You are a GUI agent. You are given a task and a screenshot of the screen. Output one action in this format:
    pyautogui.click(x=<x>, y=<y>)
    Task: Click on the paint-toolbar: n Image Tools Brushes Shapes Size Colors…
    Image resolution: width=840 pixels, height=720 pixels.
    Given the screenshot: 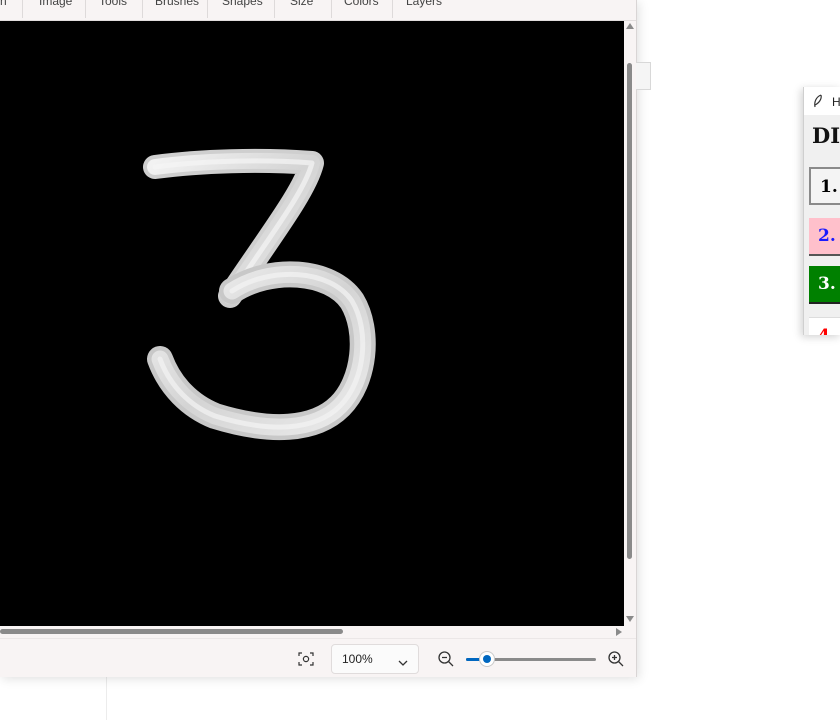 What is the action you would take?
    pyautogui.click(x=318, y=10)
    